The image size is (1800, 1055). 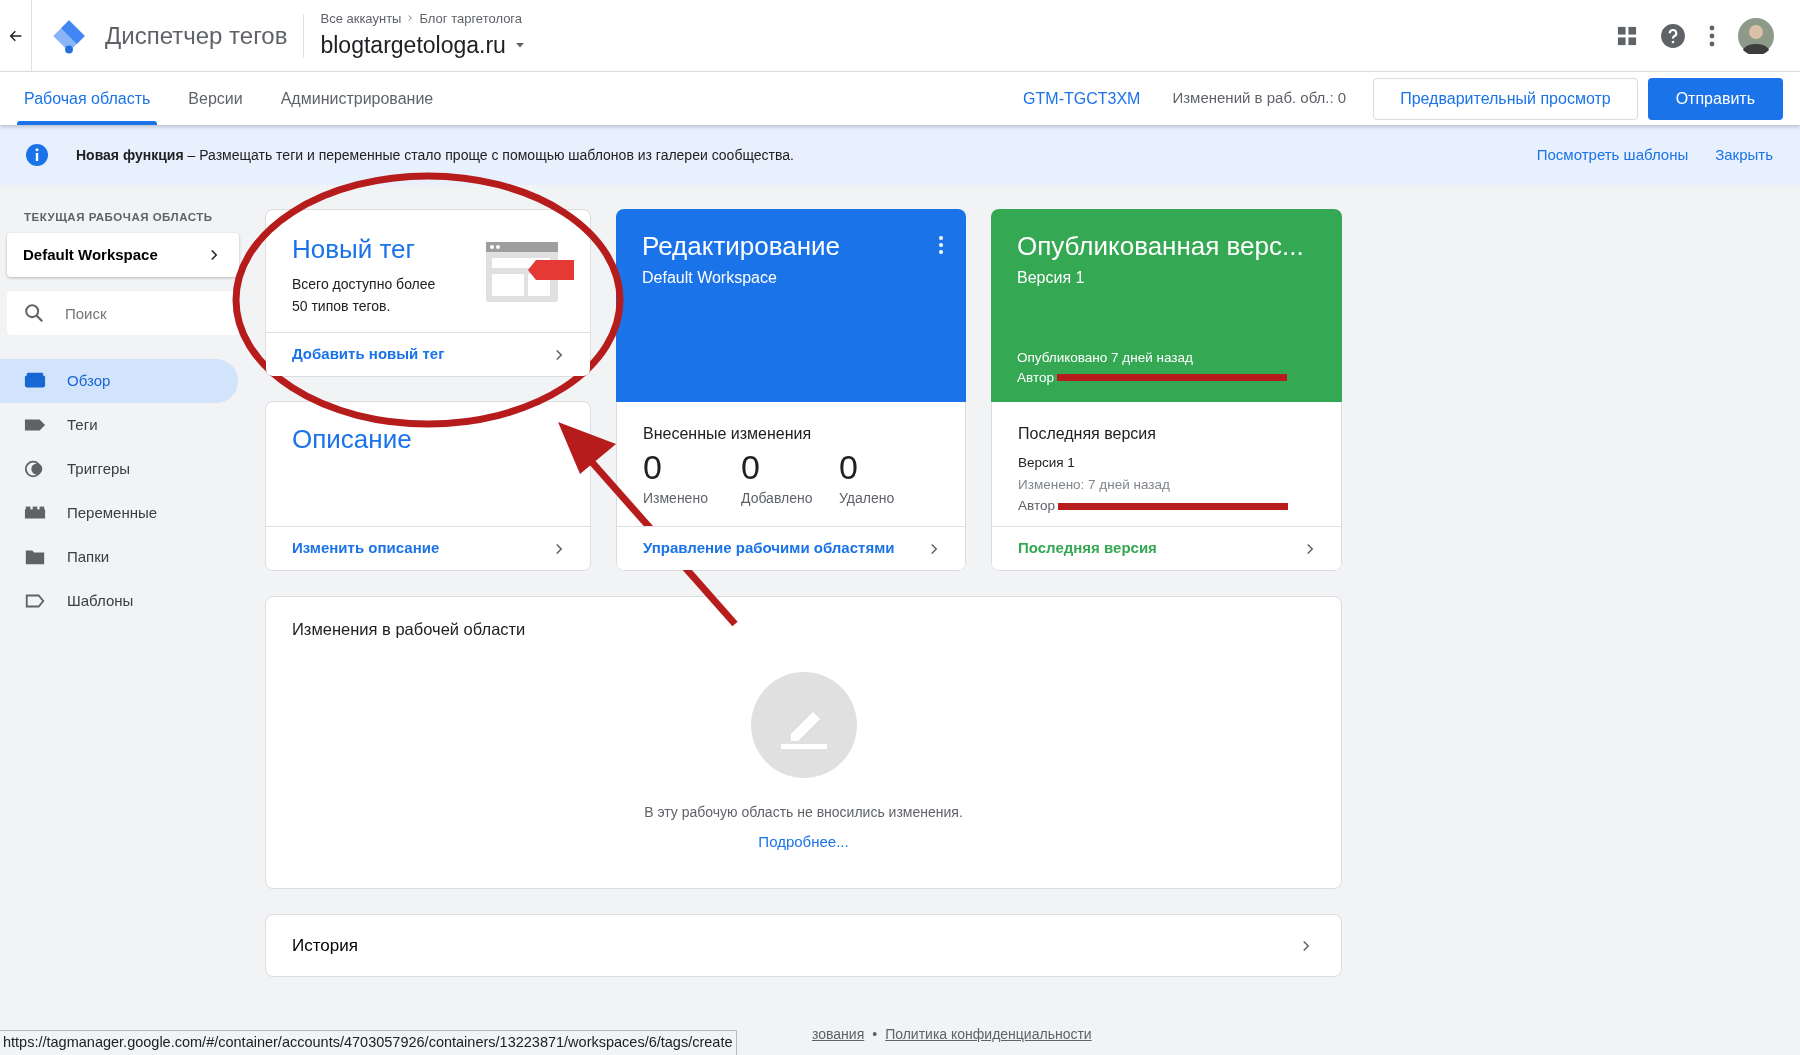 I want to click on footer-link: зования, so click(x=838, y=1034).